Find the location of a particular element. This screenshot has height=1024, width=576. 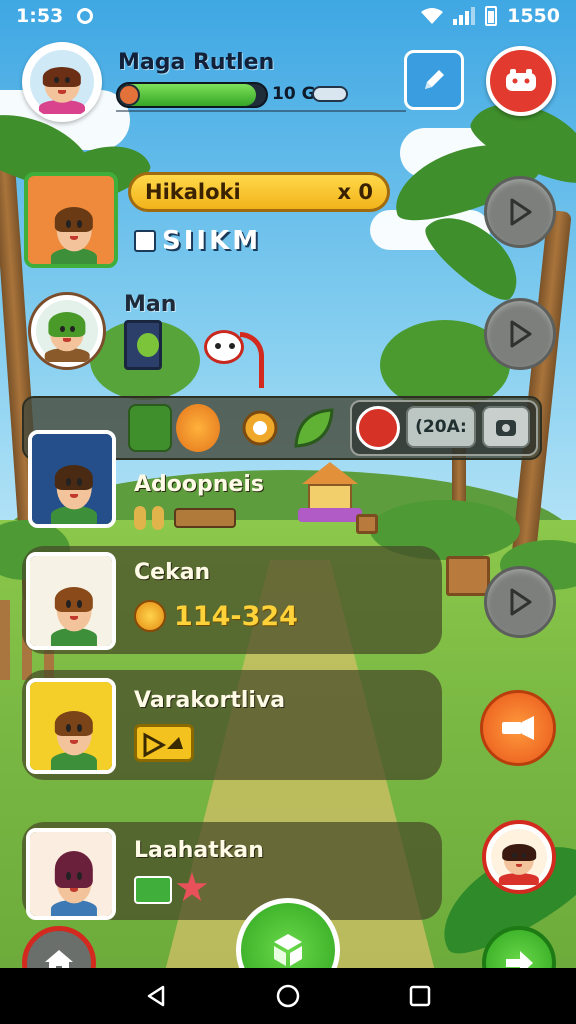

status-right-text: 1550 is located at coordinates (533, 16).